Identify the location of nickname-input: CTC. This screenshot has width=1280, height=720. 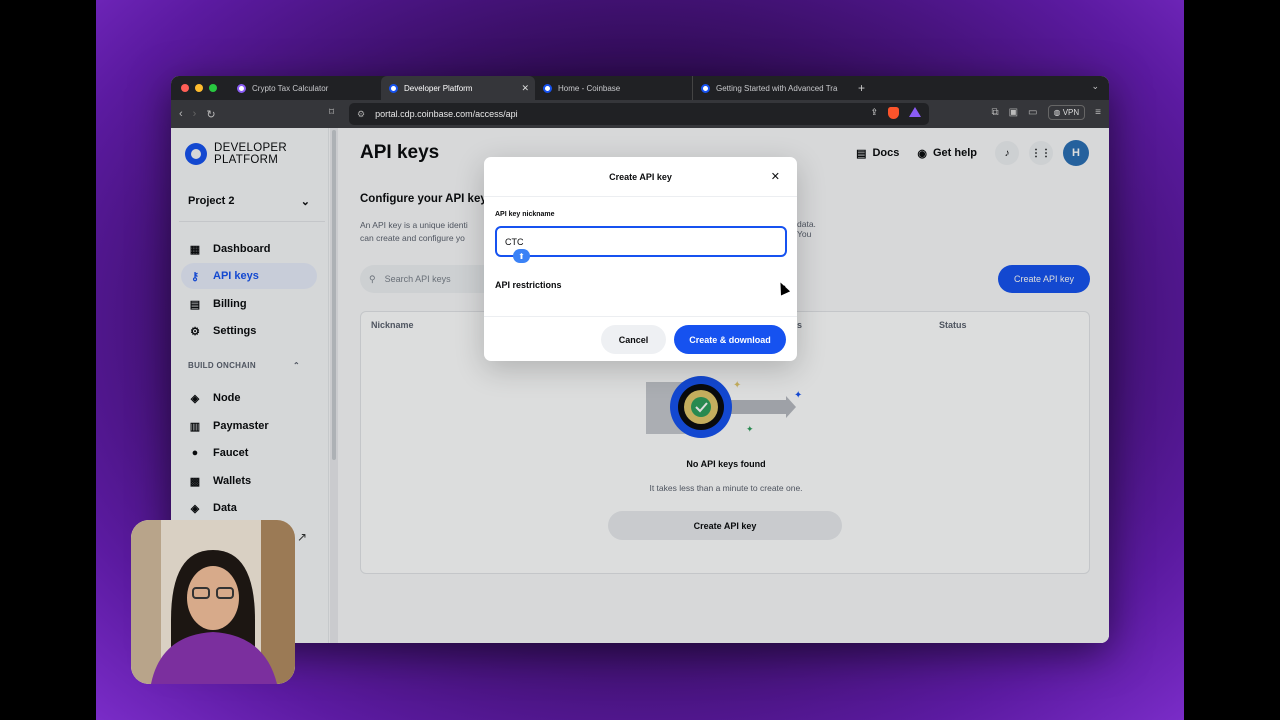
(641, 241).